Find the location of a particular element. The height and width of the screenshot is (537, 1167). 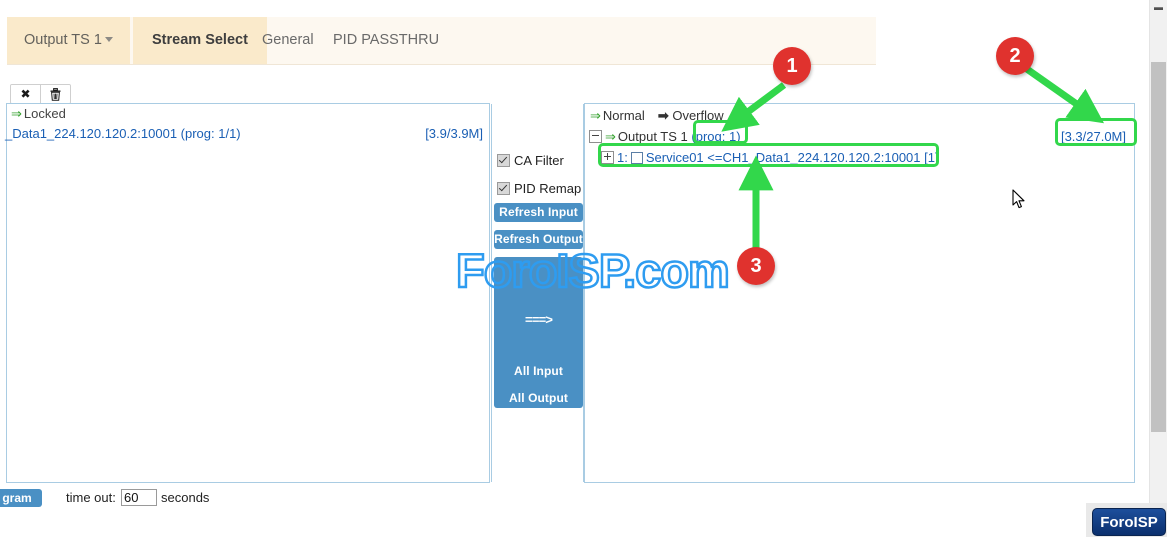

timeout-label: time out: is located at coordinates (91, 497).